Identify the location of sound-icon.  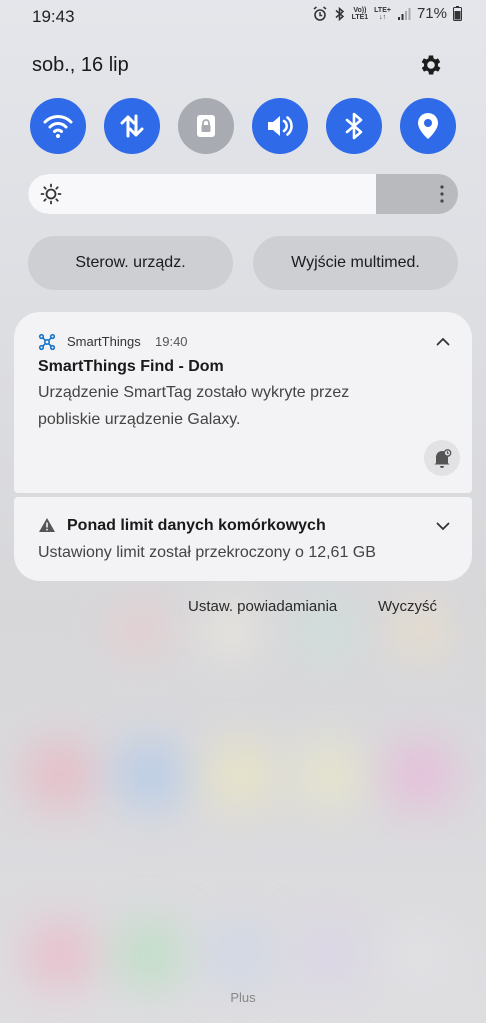
(280, 126).